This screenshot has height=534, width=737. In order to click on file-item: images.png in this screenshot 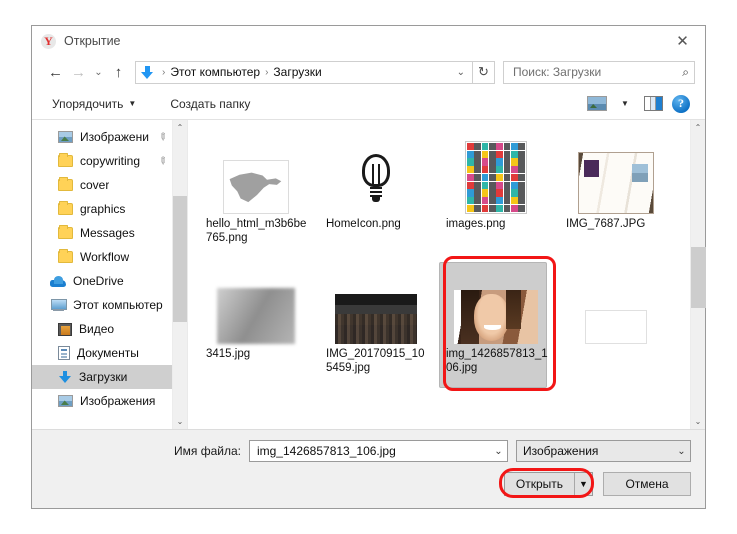, I will do `click(496, 197)`.